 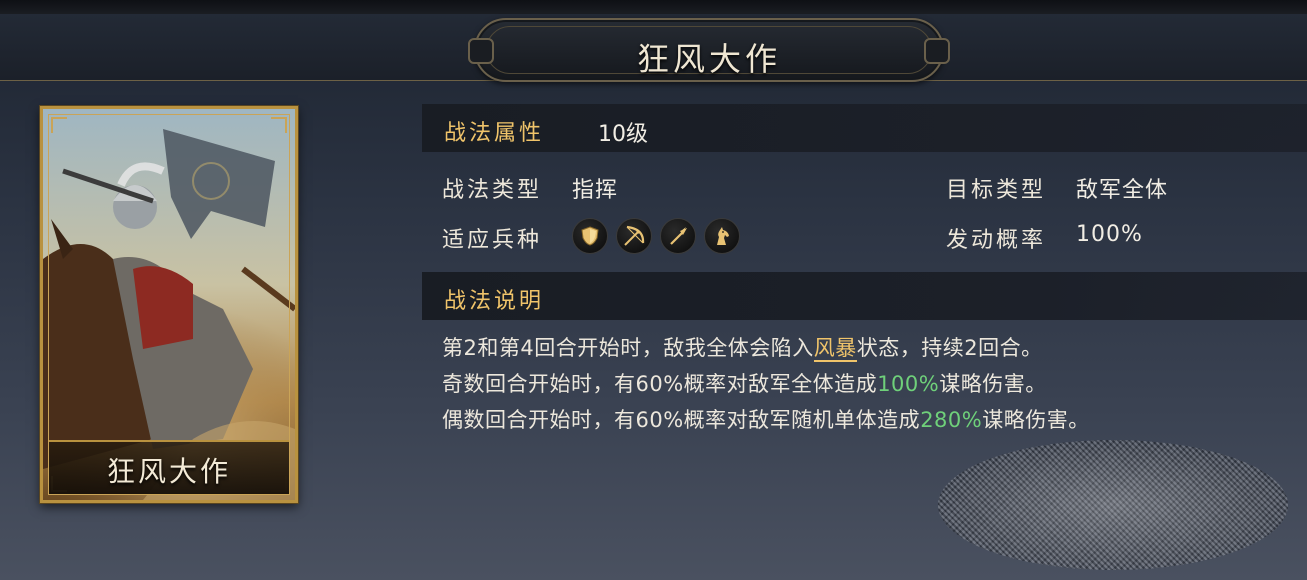 What do you see at coordinates (168, 471) in the screenshot?
I see `card-name: 狂风大作` at bounding box center [168, 471].